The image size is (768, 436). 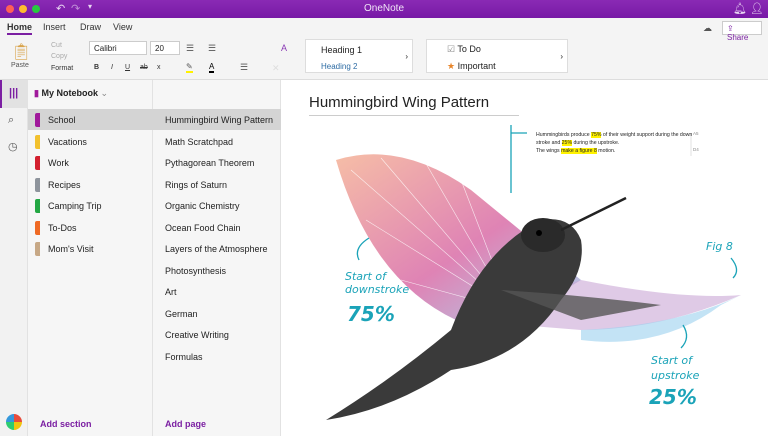 I want to click on page-item: Pythagorean Theorem, so click(x=217, y=162).